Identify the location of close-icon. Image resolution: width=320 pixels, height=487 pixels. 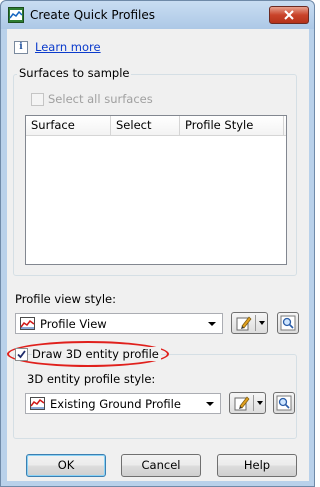
(289, 15).